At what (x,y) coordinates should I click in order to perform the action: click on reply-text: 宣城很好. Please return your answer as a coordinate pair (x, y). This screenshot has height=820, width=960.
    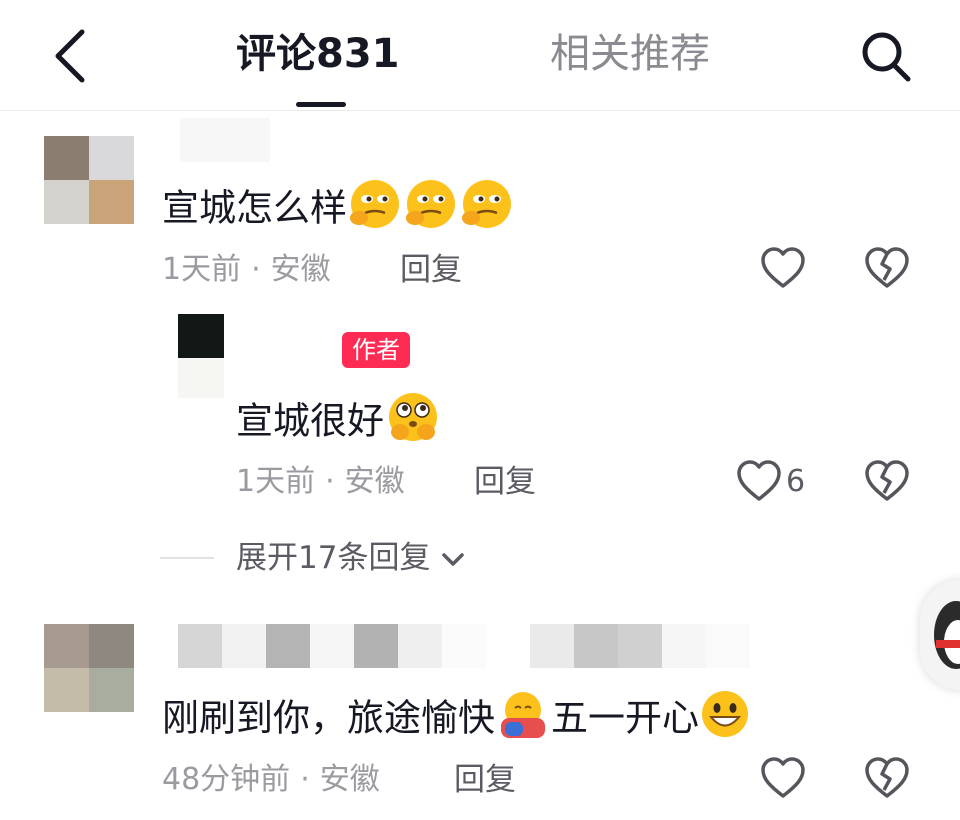
    Looking at the image, I should click on (339, 423).